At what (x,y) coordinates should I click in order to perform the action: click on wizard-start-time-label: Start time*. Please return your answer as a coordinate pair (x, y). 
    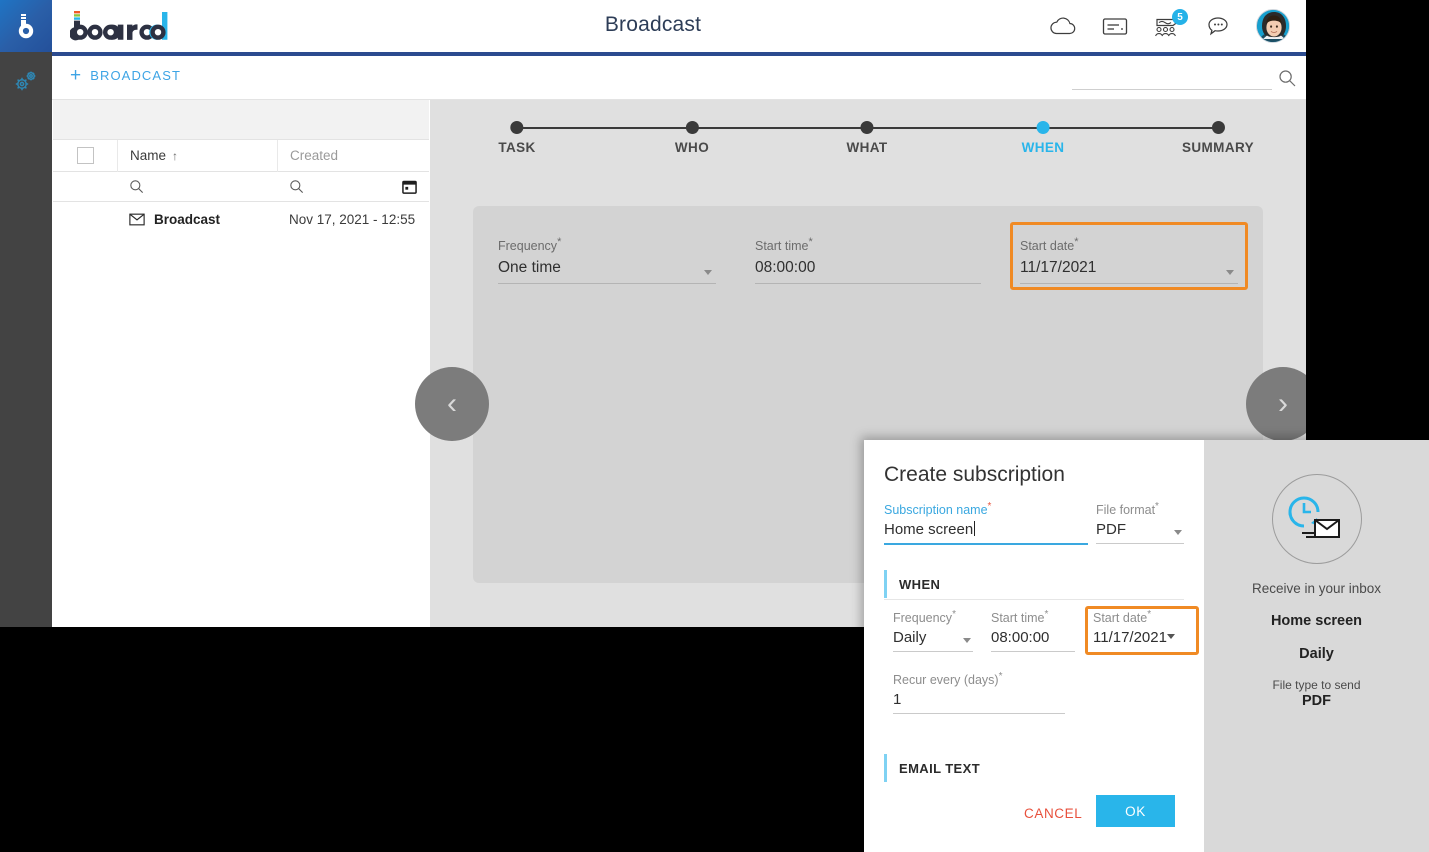
    Looking at the image, I should click on (868, 244).